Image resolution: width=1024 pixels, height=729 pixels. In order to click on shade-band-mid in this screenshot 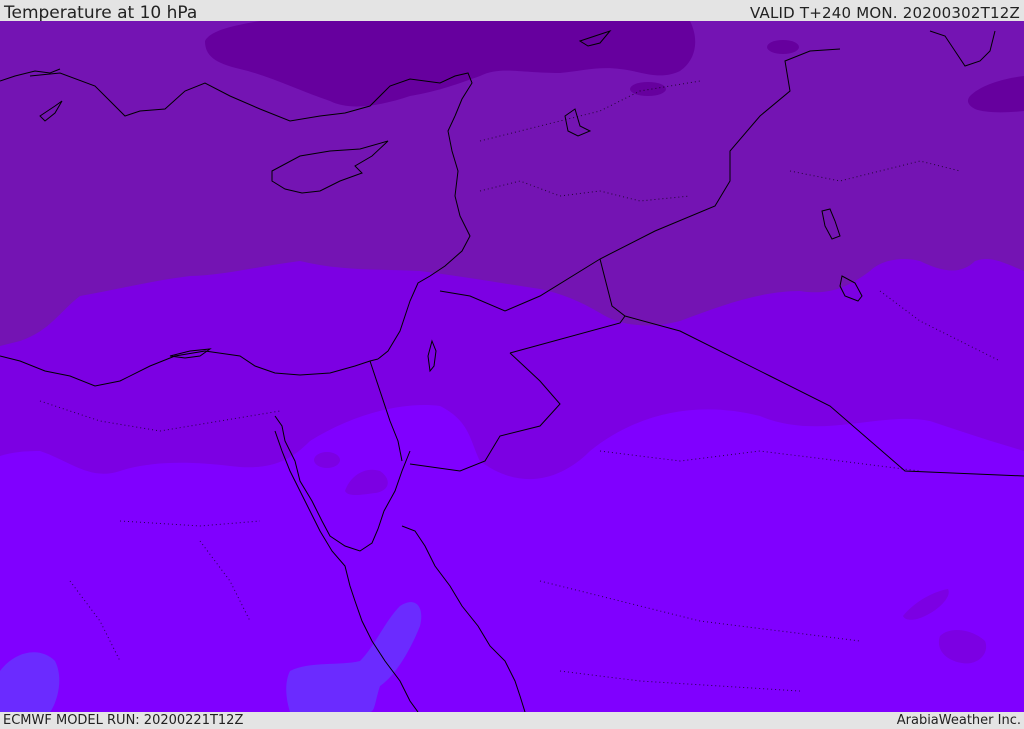, I will do `click(327, 460)`.